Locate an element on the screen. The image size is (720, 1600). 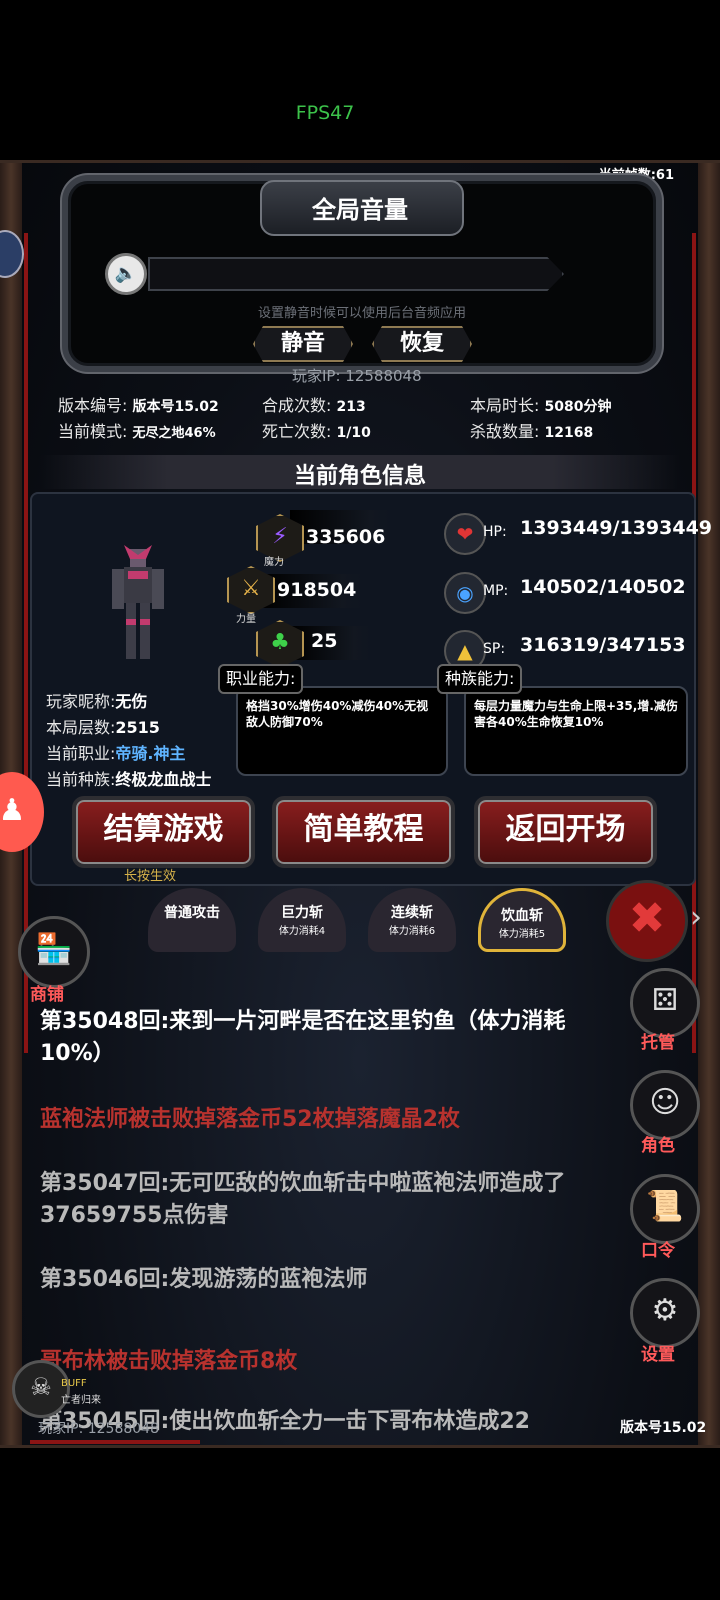
race-ability-title: 种族能力: is located at coordinates (480, 679).